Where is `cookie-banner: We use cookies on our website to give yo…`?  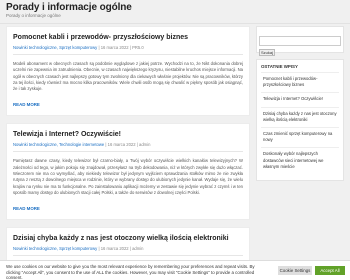 cookie-banner: We use cookies on our website to give yo… is located at coordinates (175, 270).